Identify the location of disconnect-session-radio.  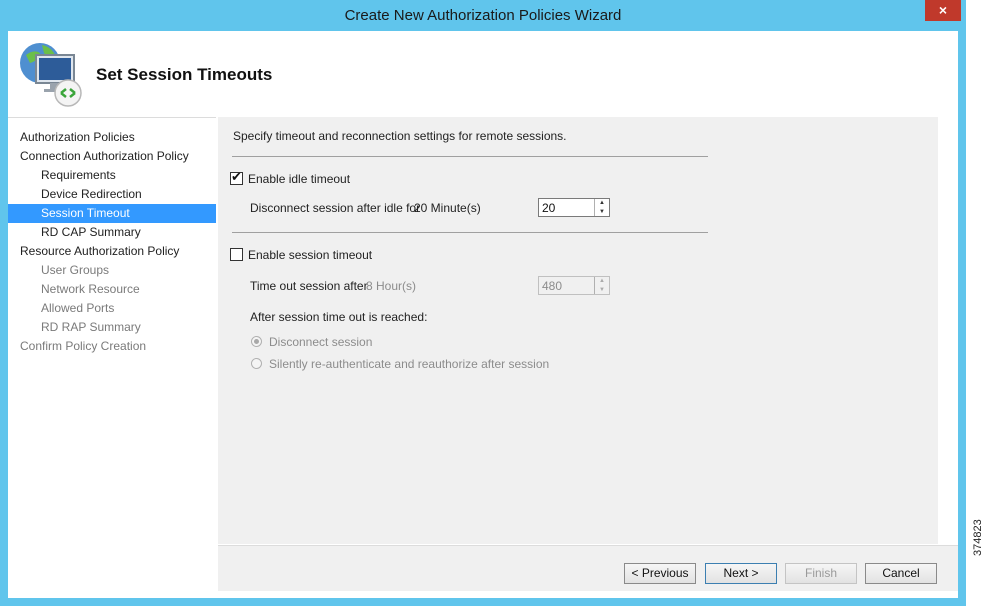
(256, 341).